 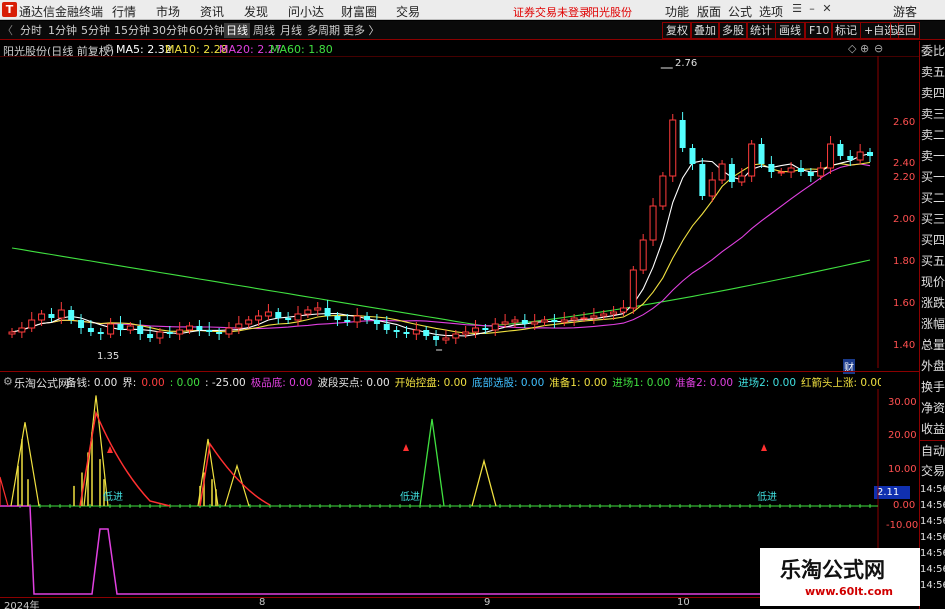 What do you see at coordinates (610, 12) in the screenshot?
I see `current-stock-name: 阳光股份` at bounding box center [610, 12].